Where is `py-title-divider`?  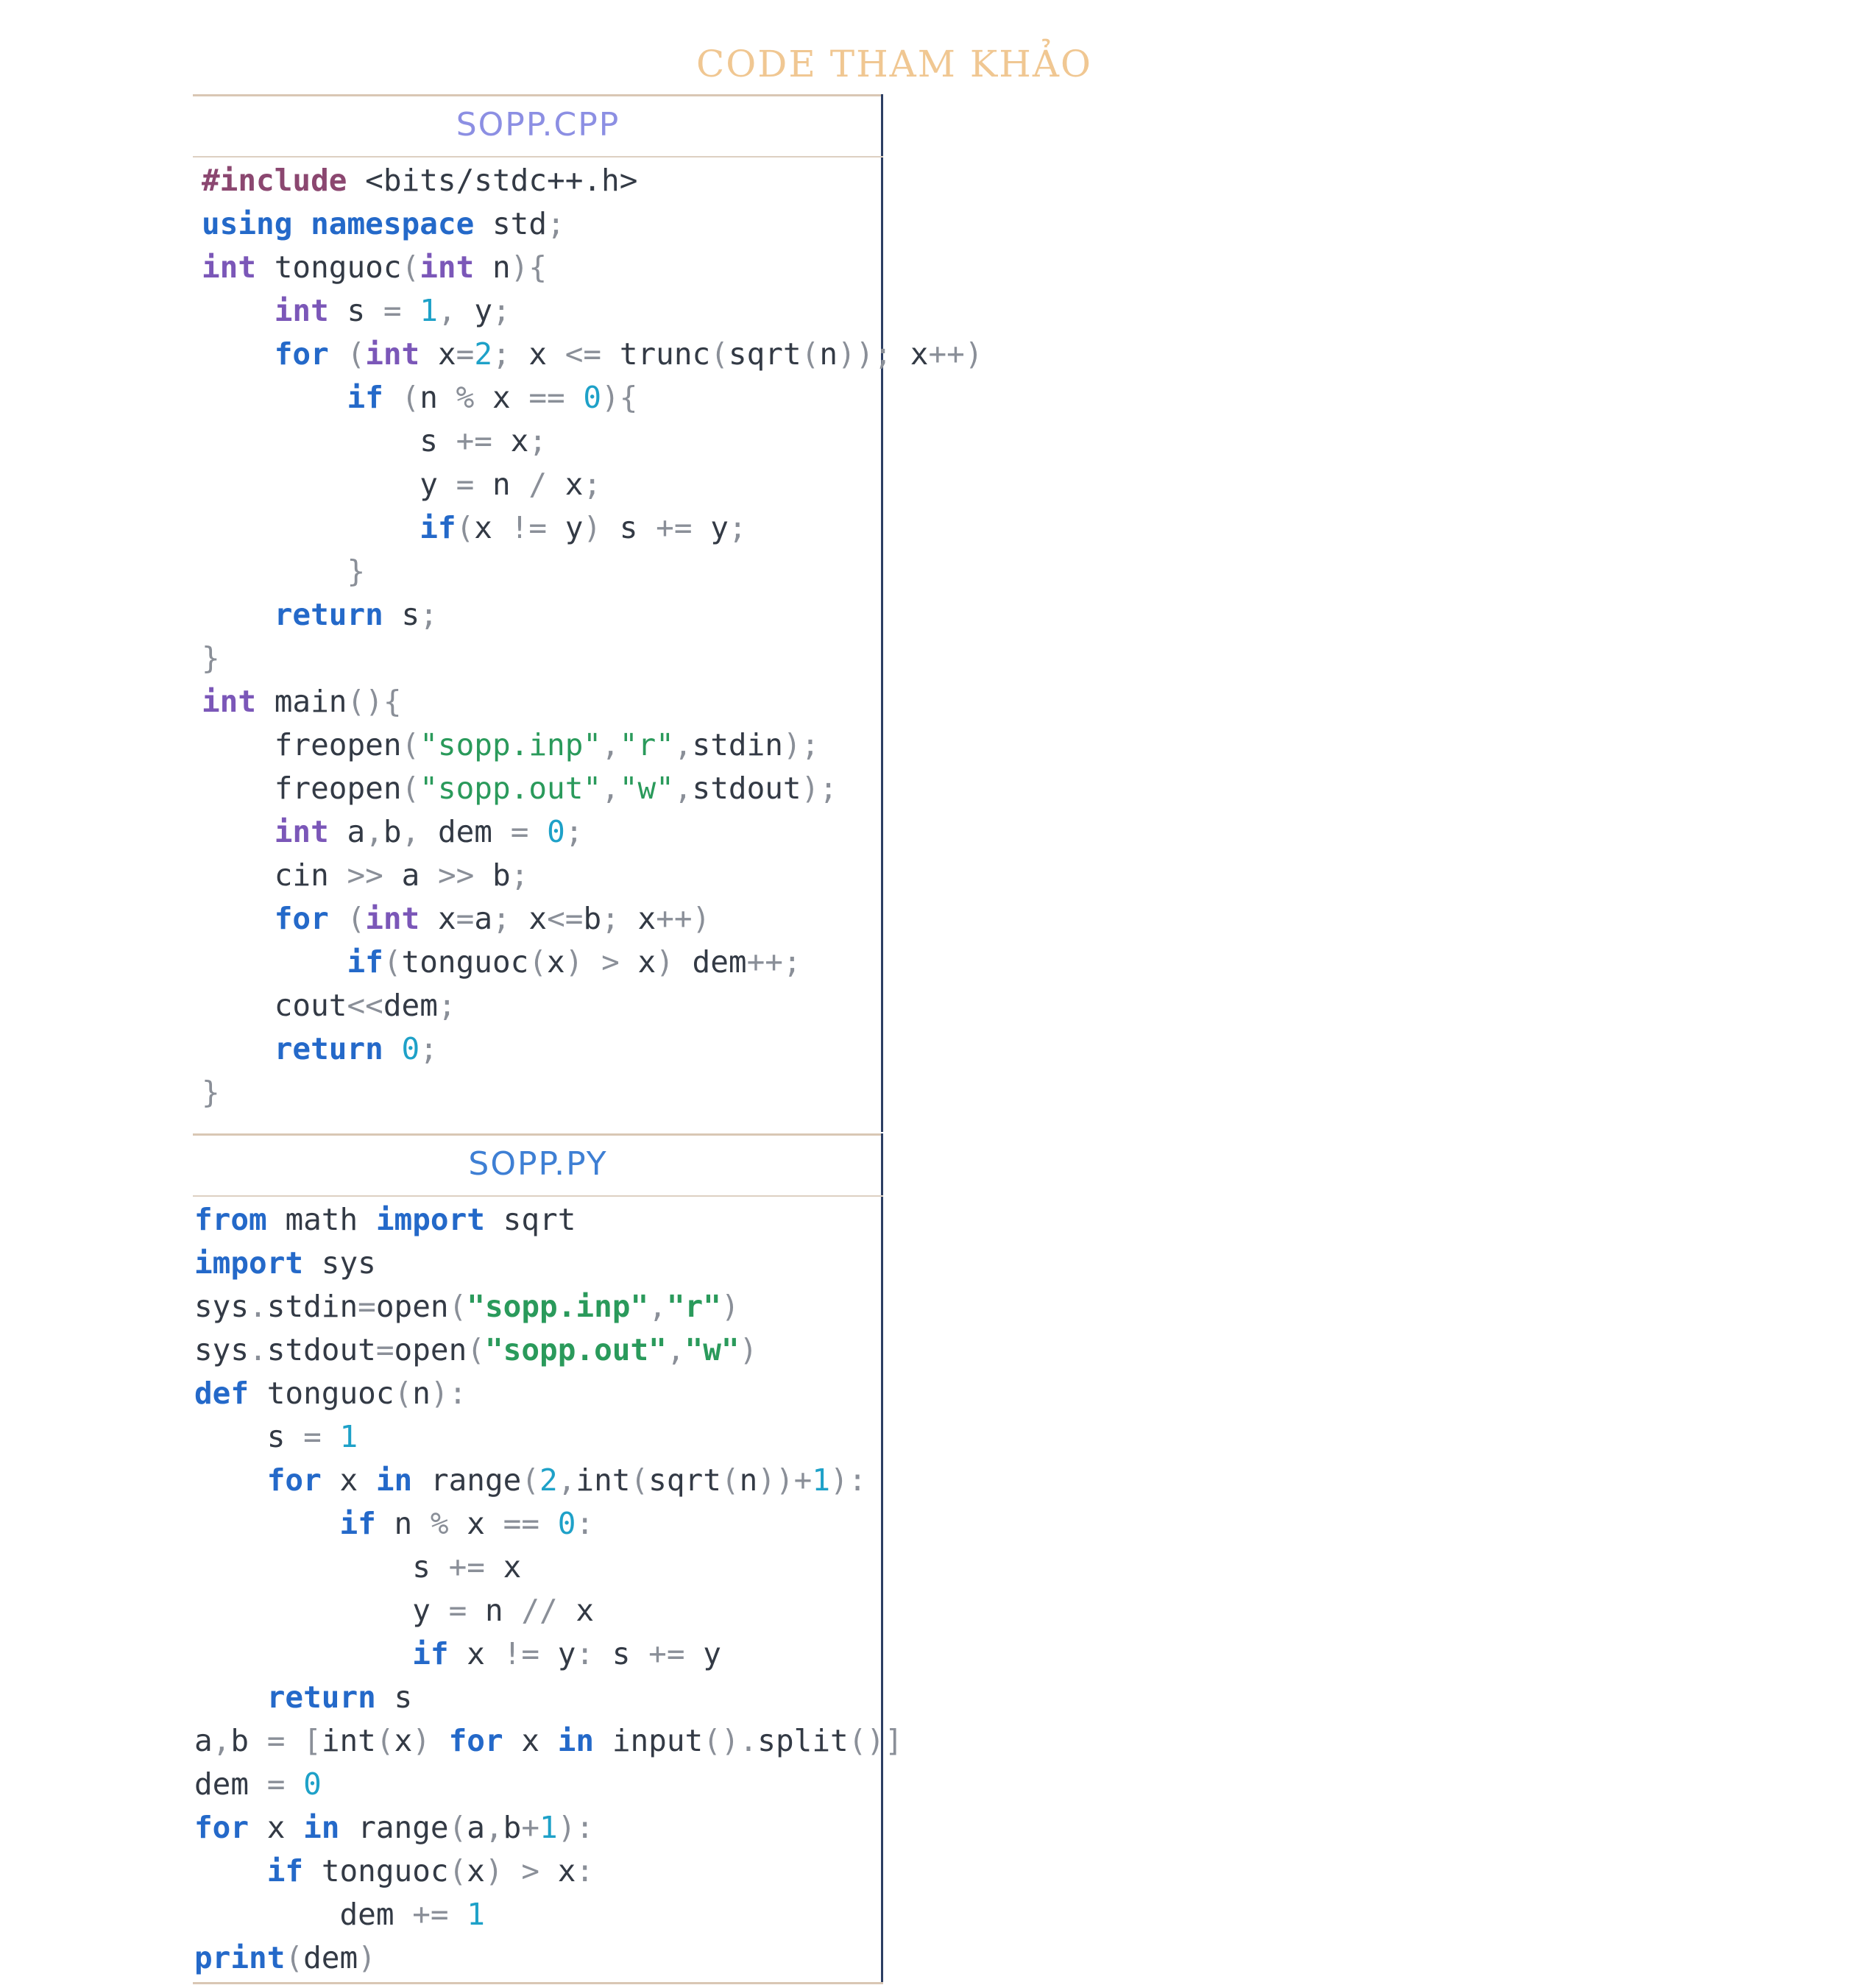 py-title-divider is located at coordinates (538, 1196).